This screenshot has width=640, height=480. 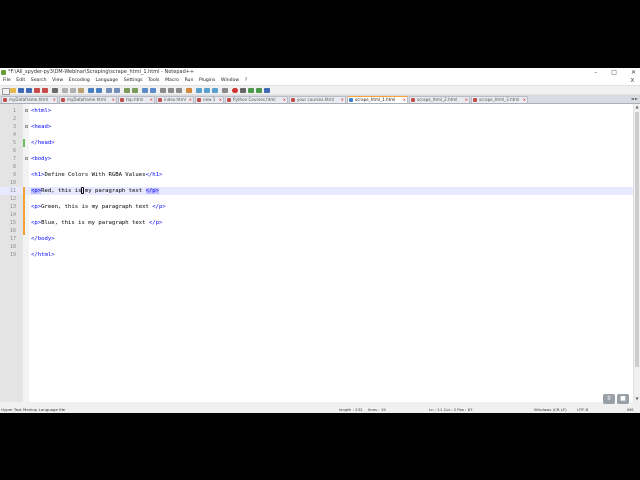 What do you see at coordinates (634, 98) in the screenshot?
I see `tab-scroll-arrows: ◄ ►` at bounding box center [634, 98].